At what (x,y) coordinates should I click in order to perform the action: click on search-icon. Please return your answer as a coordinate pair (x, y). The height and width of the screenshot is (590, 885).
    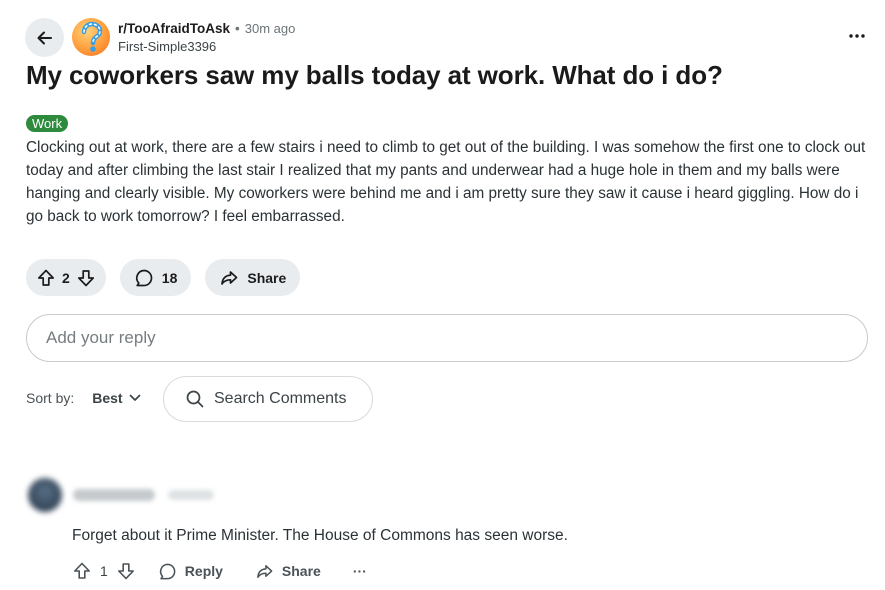
    Looking at the image, I should click on (195, 399).